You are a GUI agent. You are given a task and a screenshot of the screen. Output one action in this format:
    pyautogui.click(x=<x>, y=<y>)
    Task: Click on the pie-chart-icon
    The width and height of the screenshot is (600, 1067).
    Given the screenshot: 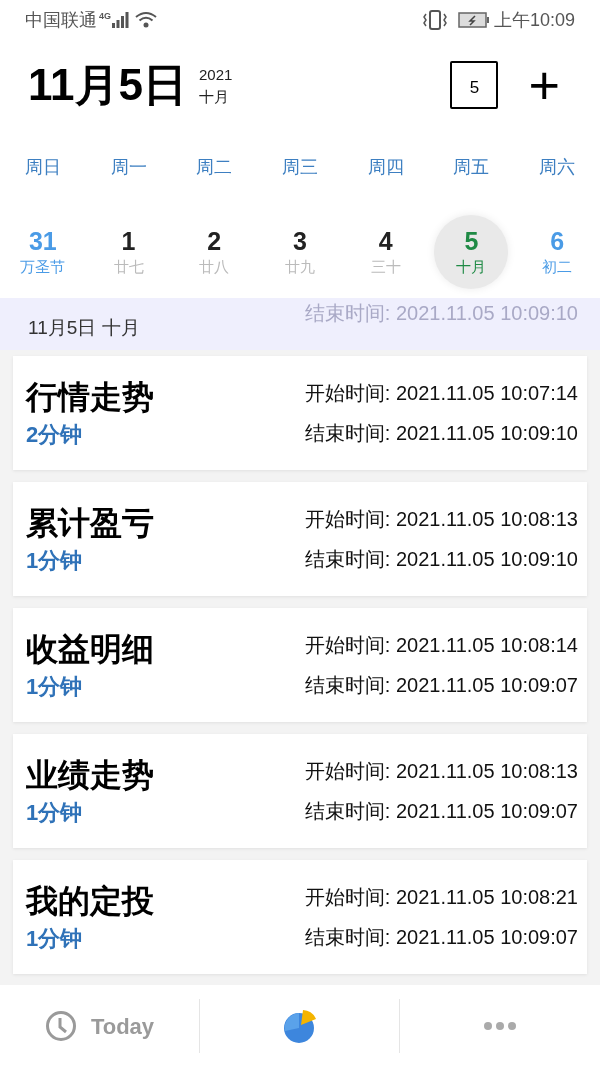 What is the action you would take?
    pyautogui.click(x=299, y=1026)
    